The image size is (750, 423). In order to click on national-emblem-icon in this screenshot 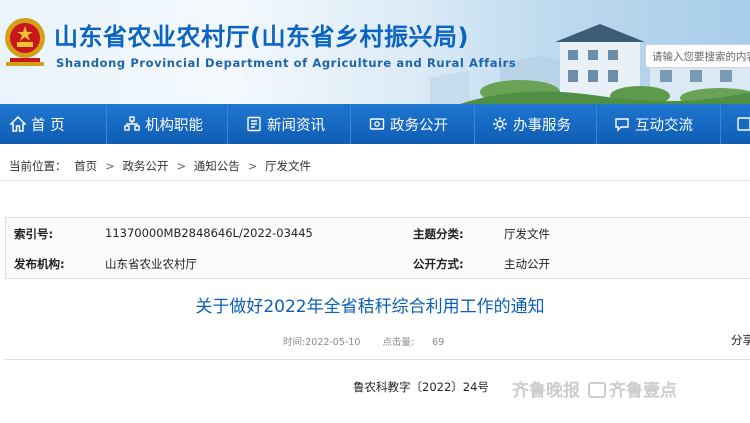, I will do `click(25, 42)`.